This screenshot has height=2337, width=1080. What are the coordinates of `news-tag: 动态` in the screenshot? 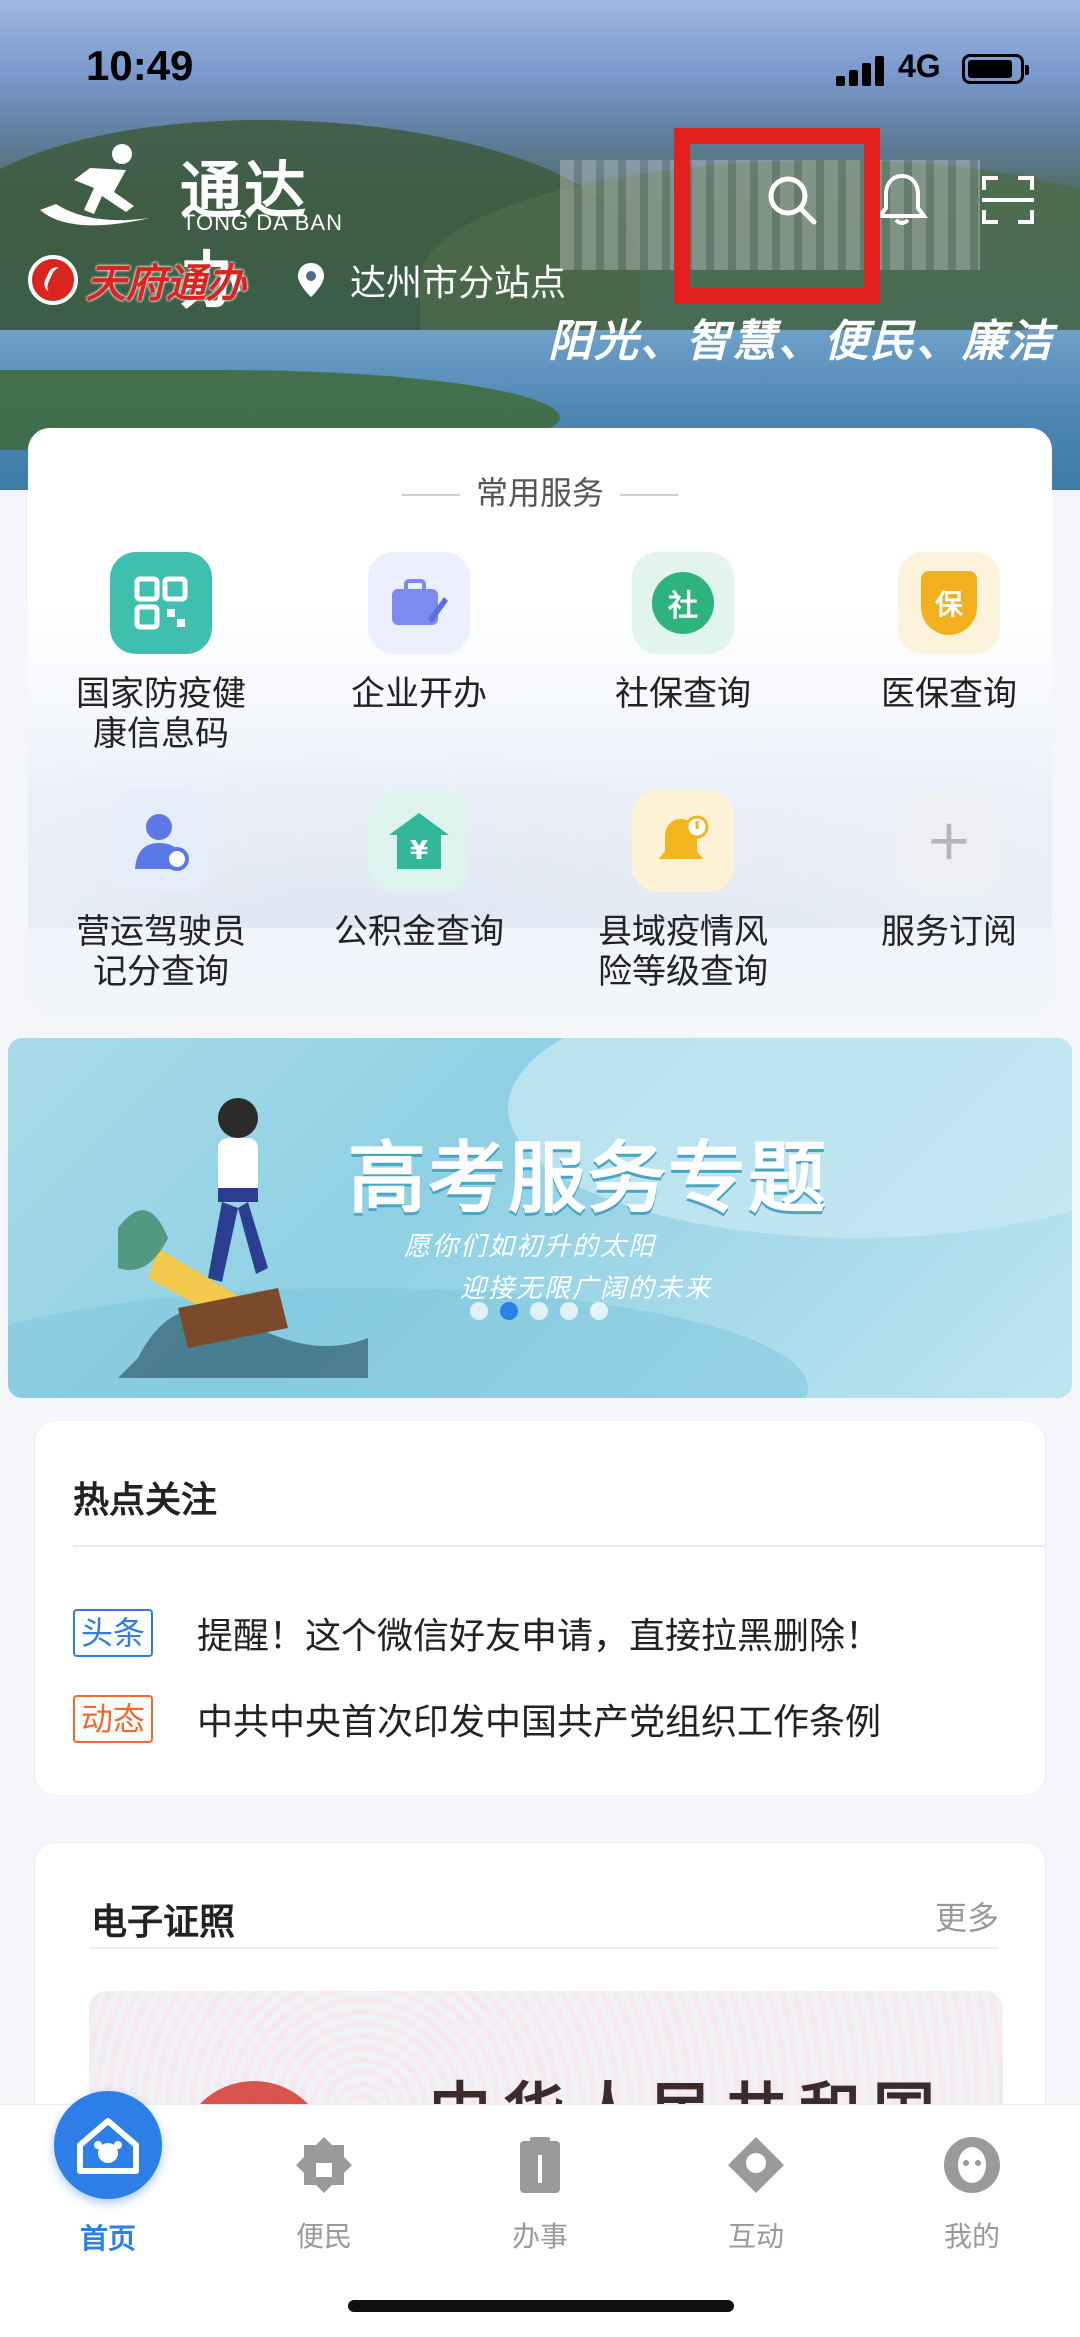 It's located at (113, 1719).